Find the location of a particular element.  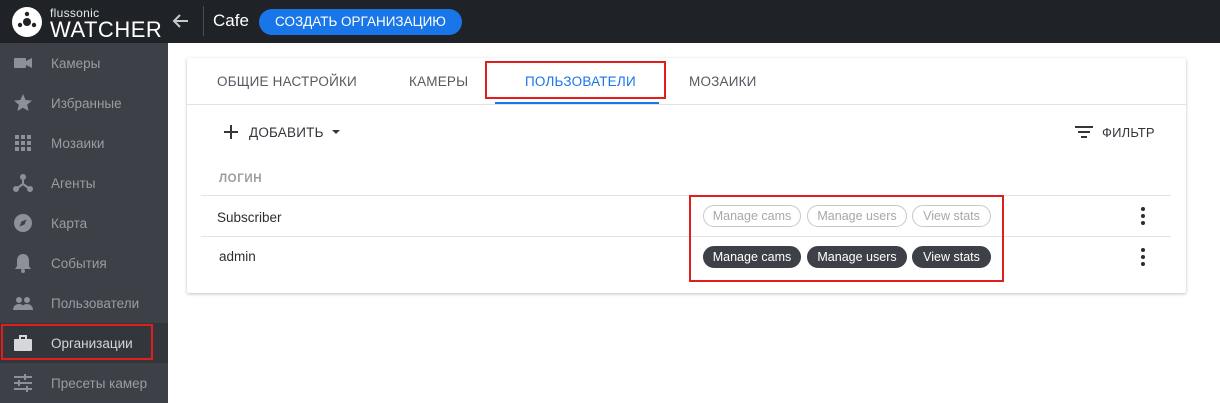

logo-icon is located at coordinates (27, 22).